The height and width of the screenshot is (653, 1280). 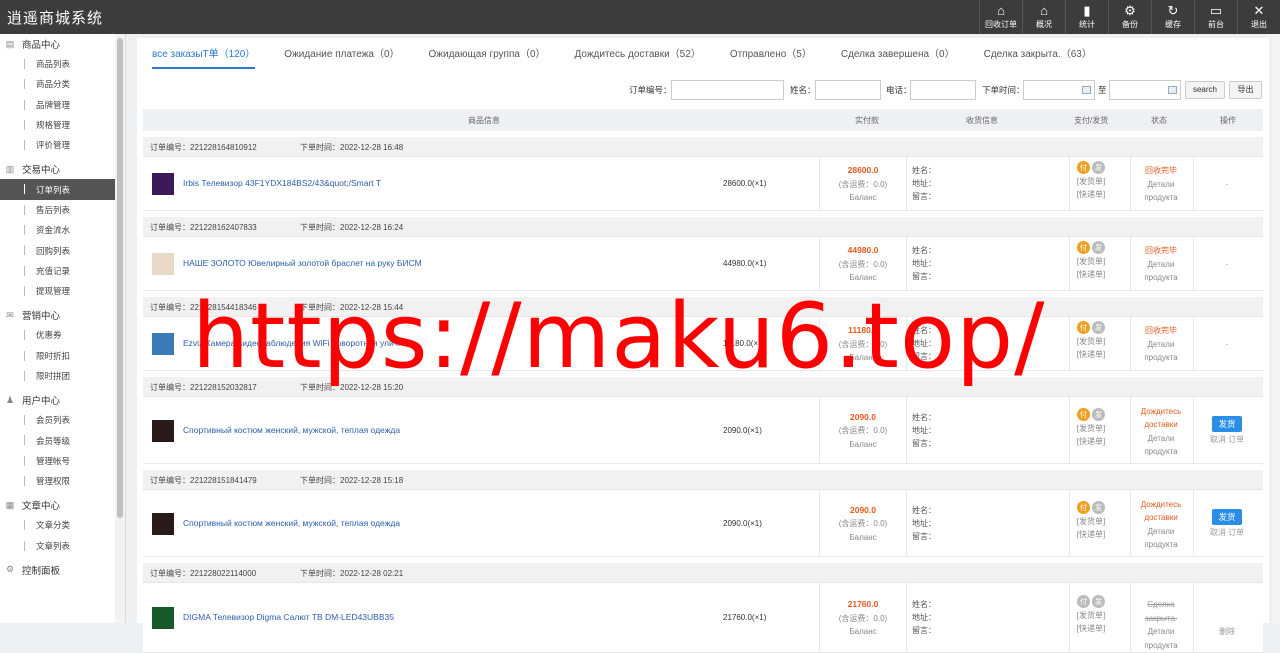 What do you see at coordinates (1038, 53) in the screenshot?
I see `tab-6: Сделка закрыта.（63）` at bounding box center [1038, 53].